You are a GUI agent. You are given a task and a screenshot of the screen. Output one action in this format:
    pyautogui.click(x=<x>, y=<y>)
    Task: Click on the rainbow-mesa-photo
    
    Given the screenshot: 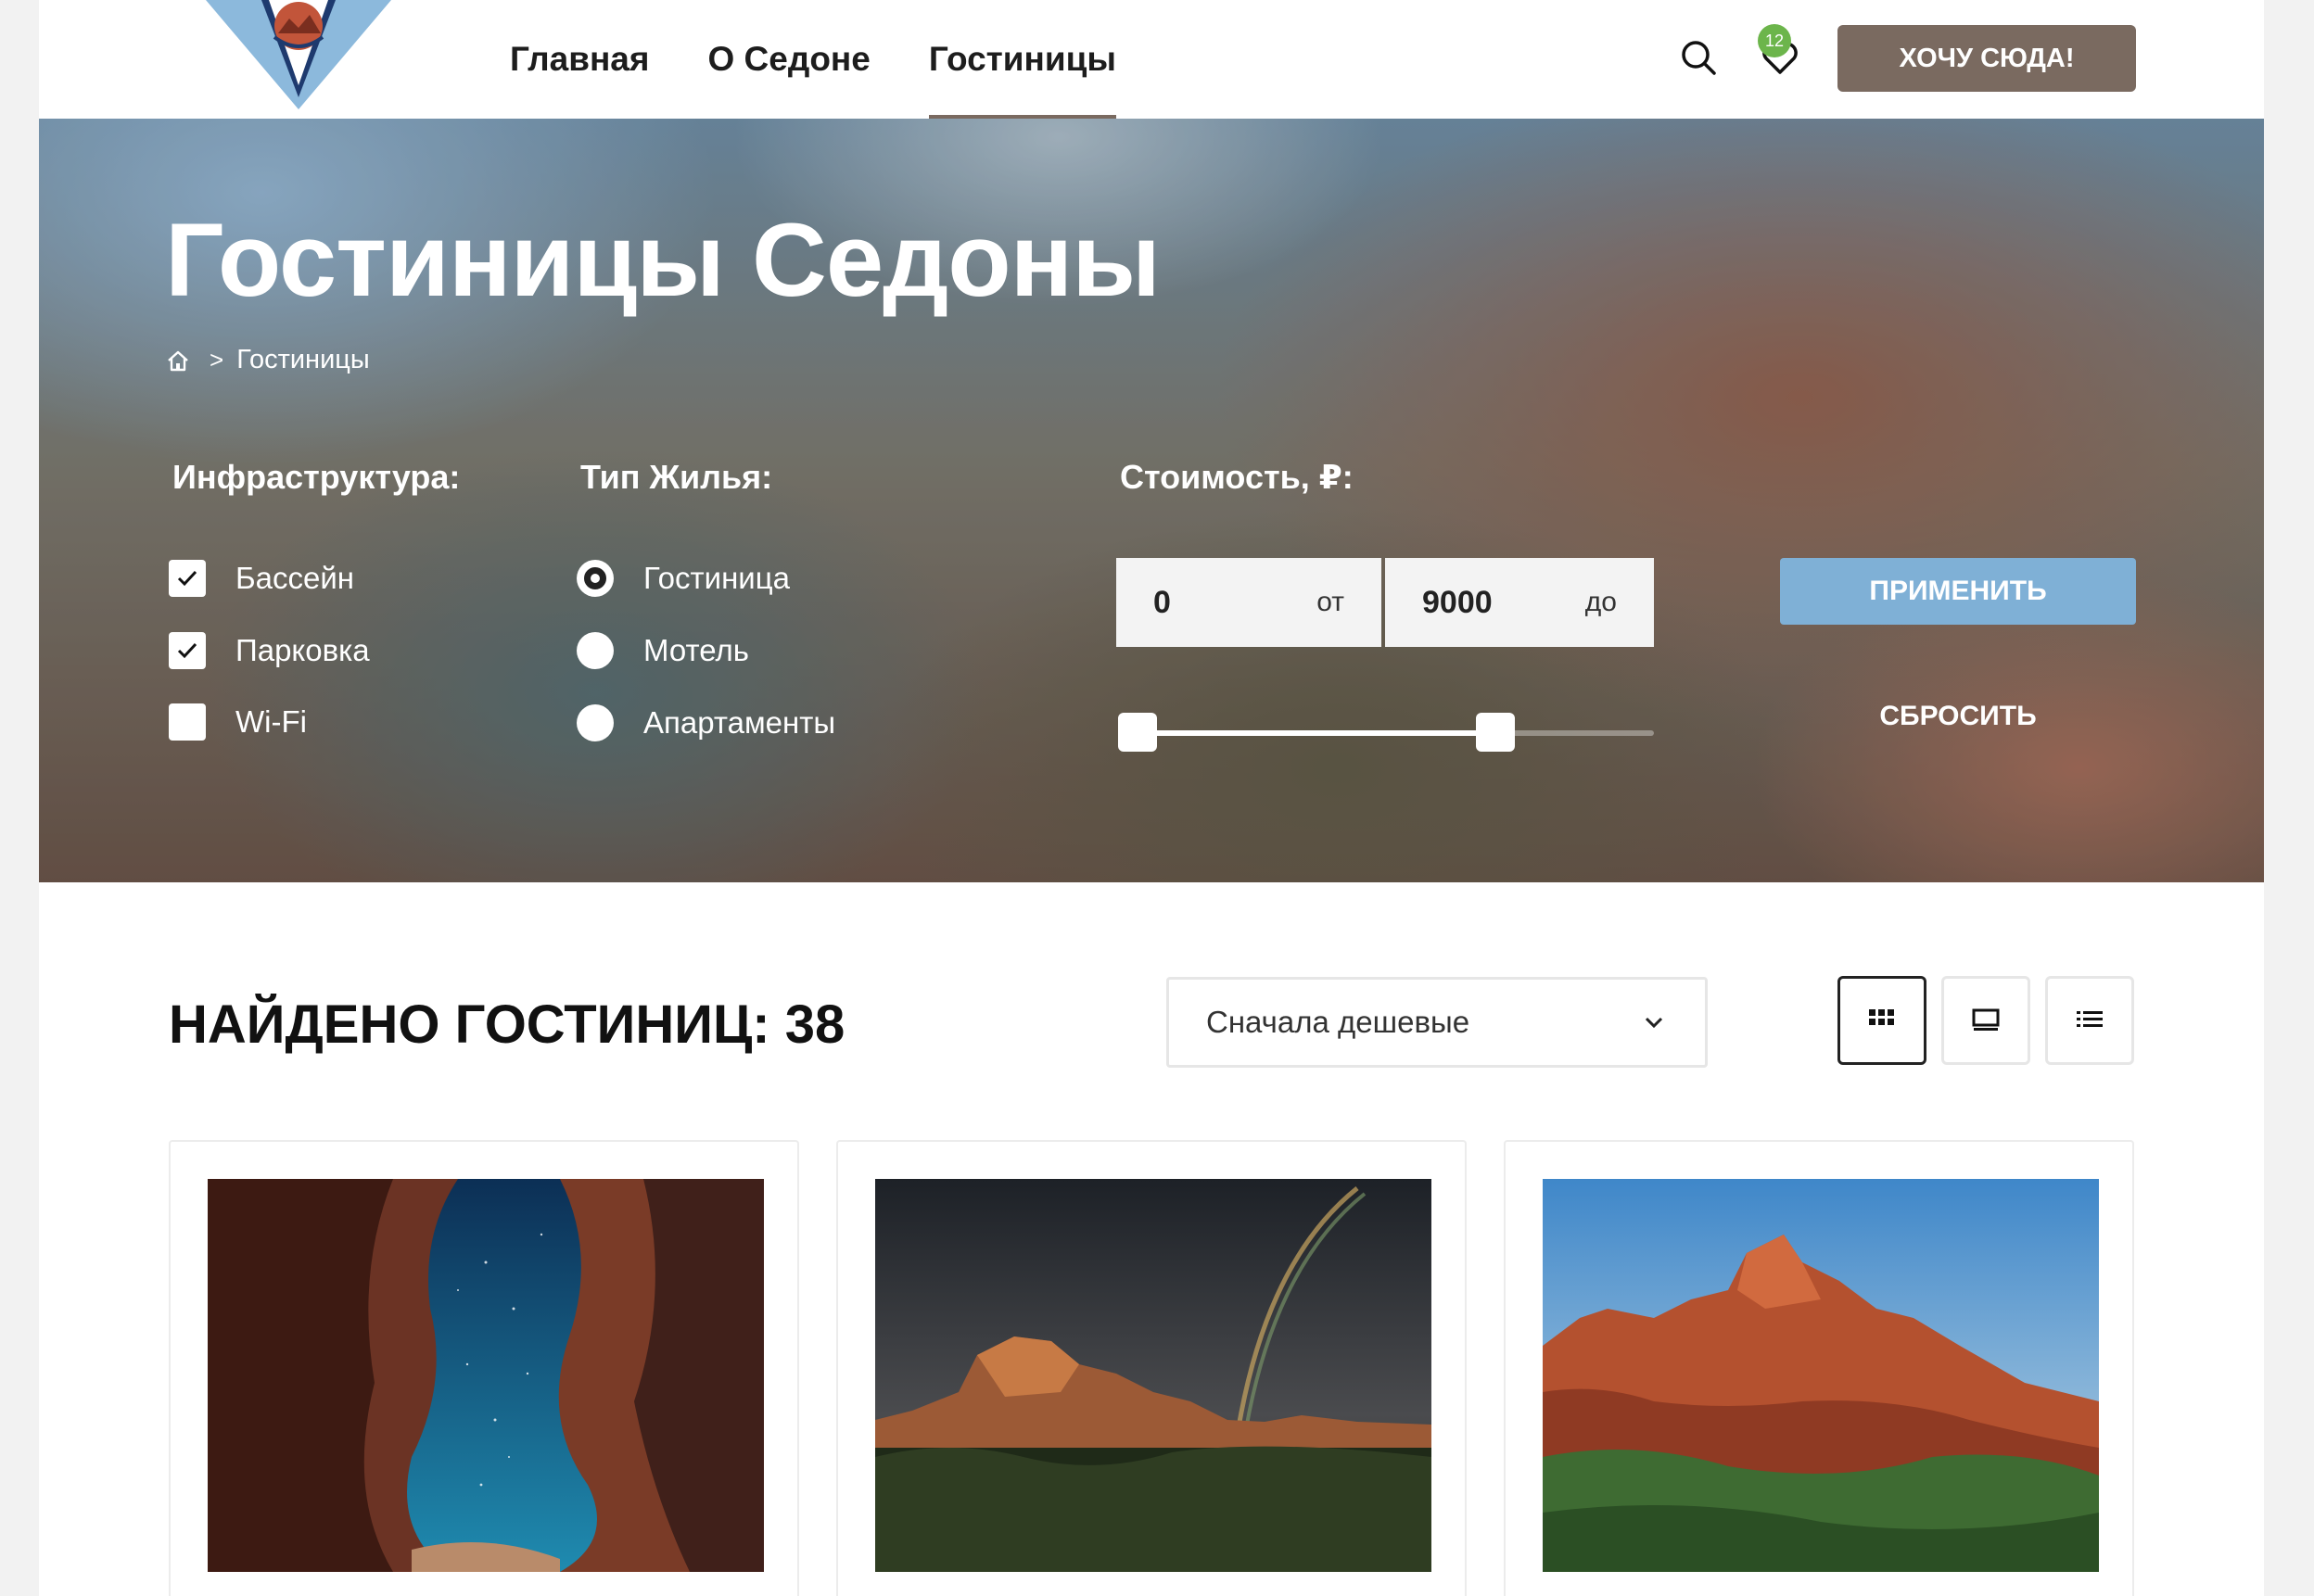 What is the action you would take?
    pyautogui.click(x=1153, y=1375)
    